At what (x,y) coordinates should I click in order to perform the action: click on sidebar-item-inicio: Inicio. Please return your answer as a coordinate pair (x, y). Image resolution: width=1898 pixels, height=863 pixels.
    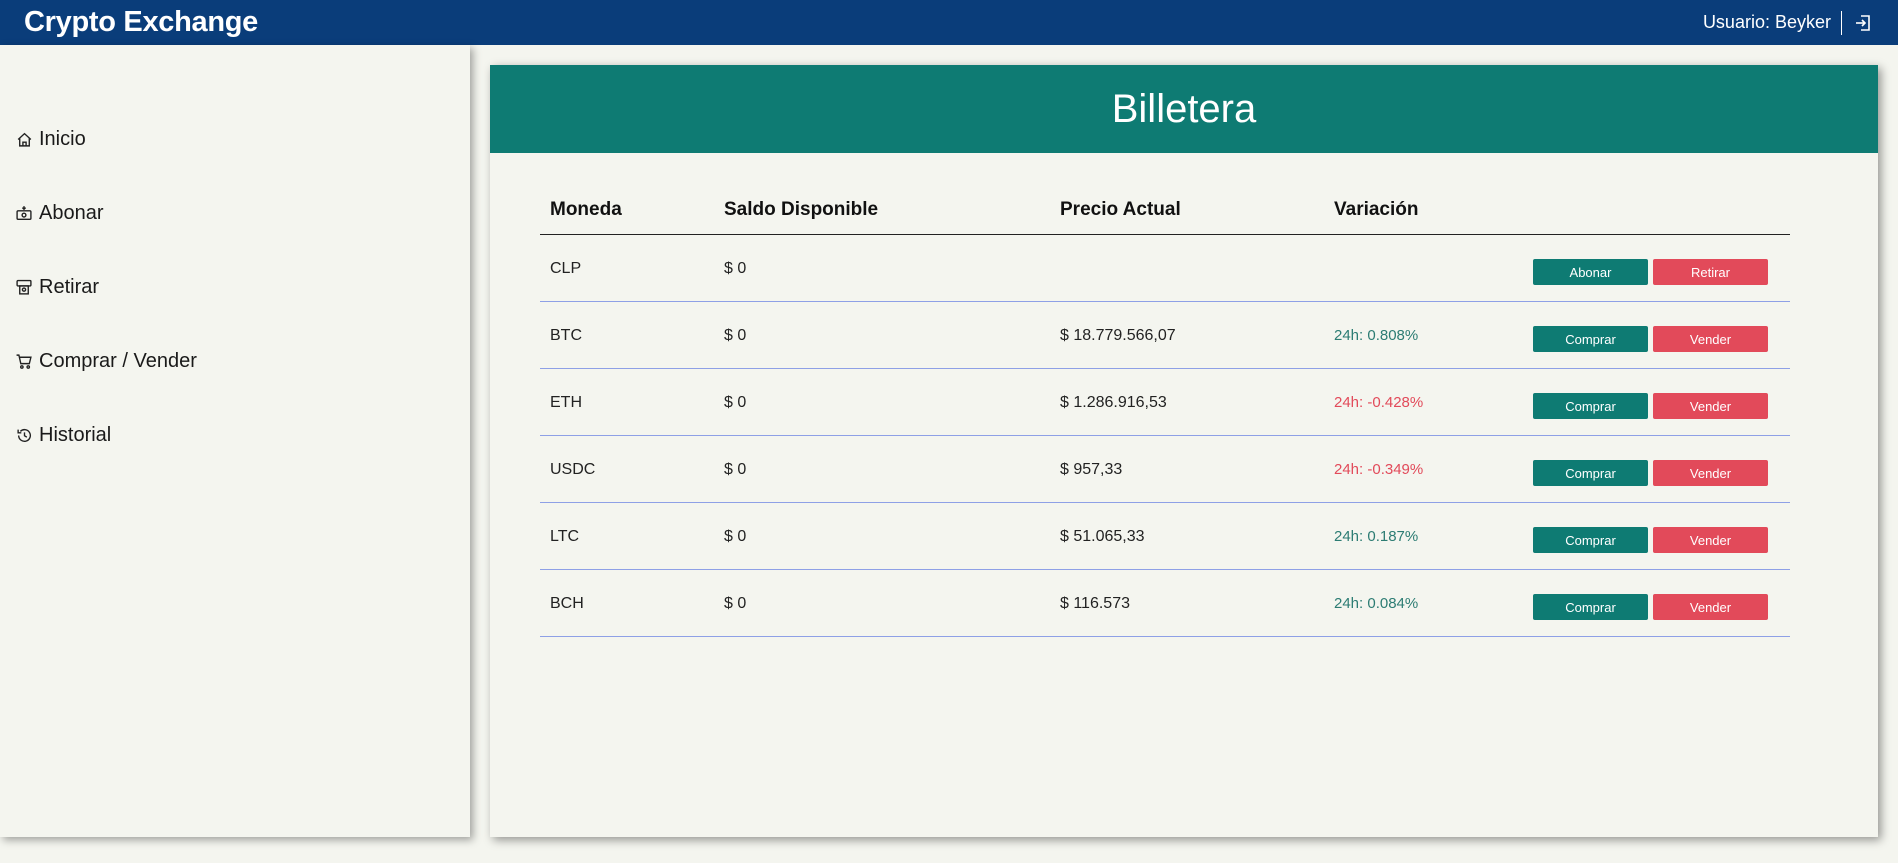
    Looking at the image, I should click on (50, 139).